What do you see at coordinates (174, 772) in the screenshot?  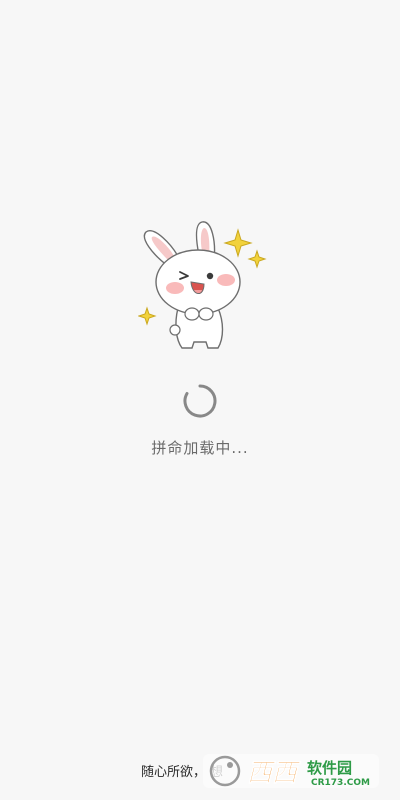 I see `slogan-lead: 随心所欲，` at bounding box center [174, 772].